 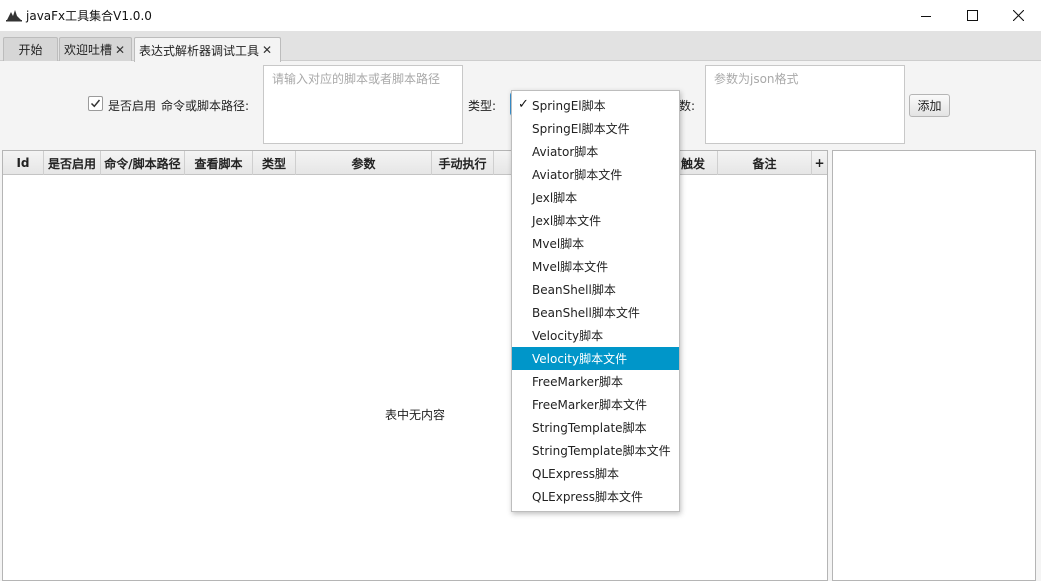 What do you see at coordinates (88, 50) in the screenshot?
I see `tab-label: 欢迎吐槽` at bounding box center [88, 50].